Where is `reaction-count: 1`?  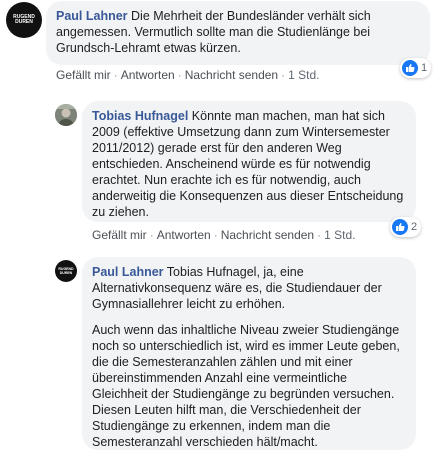
reaction-count: 1 is located at coordinates (424, 68).